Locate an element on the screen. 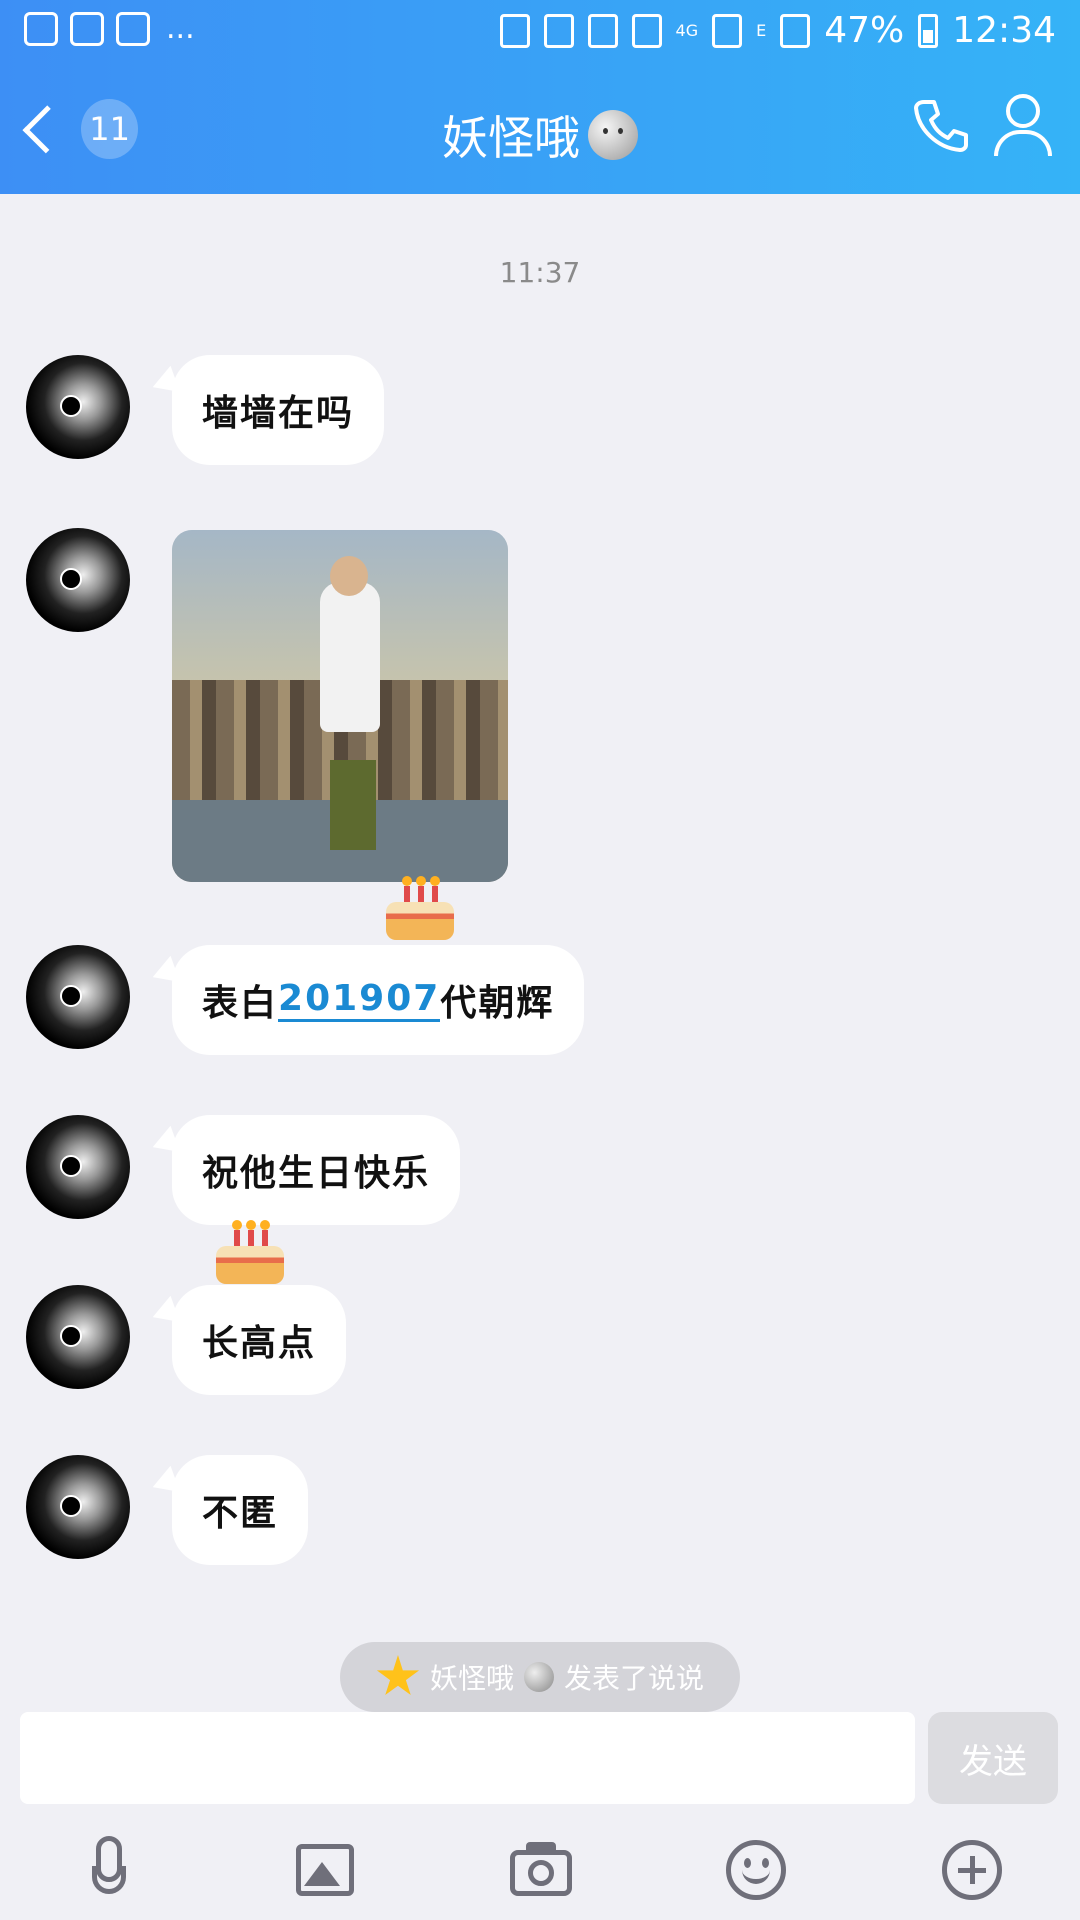 The image size is (1080, 1920). image-icon is located at coordinates (325, 1871).